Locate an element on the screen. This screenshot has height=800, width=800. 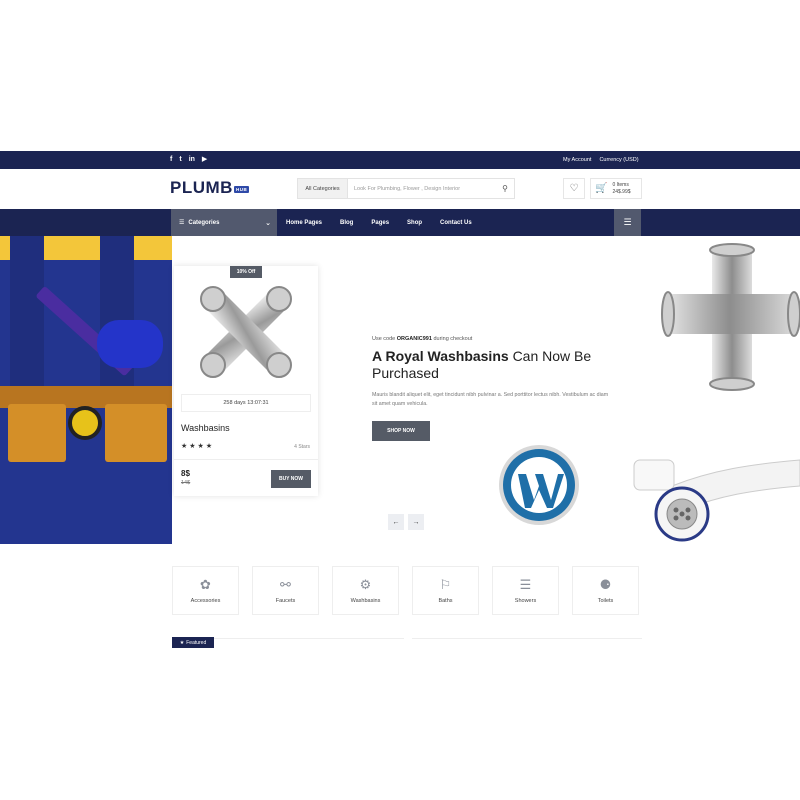
buy-now-button: BUY NOW is located at coordinates (291, 479).